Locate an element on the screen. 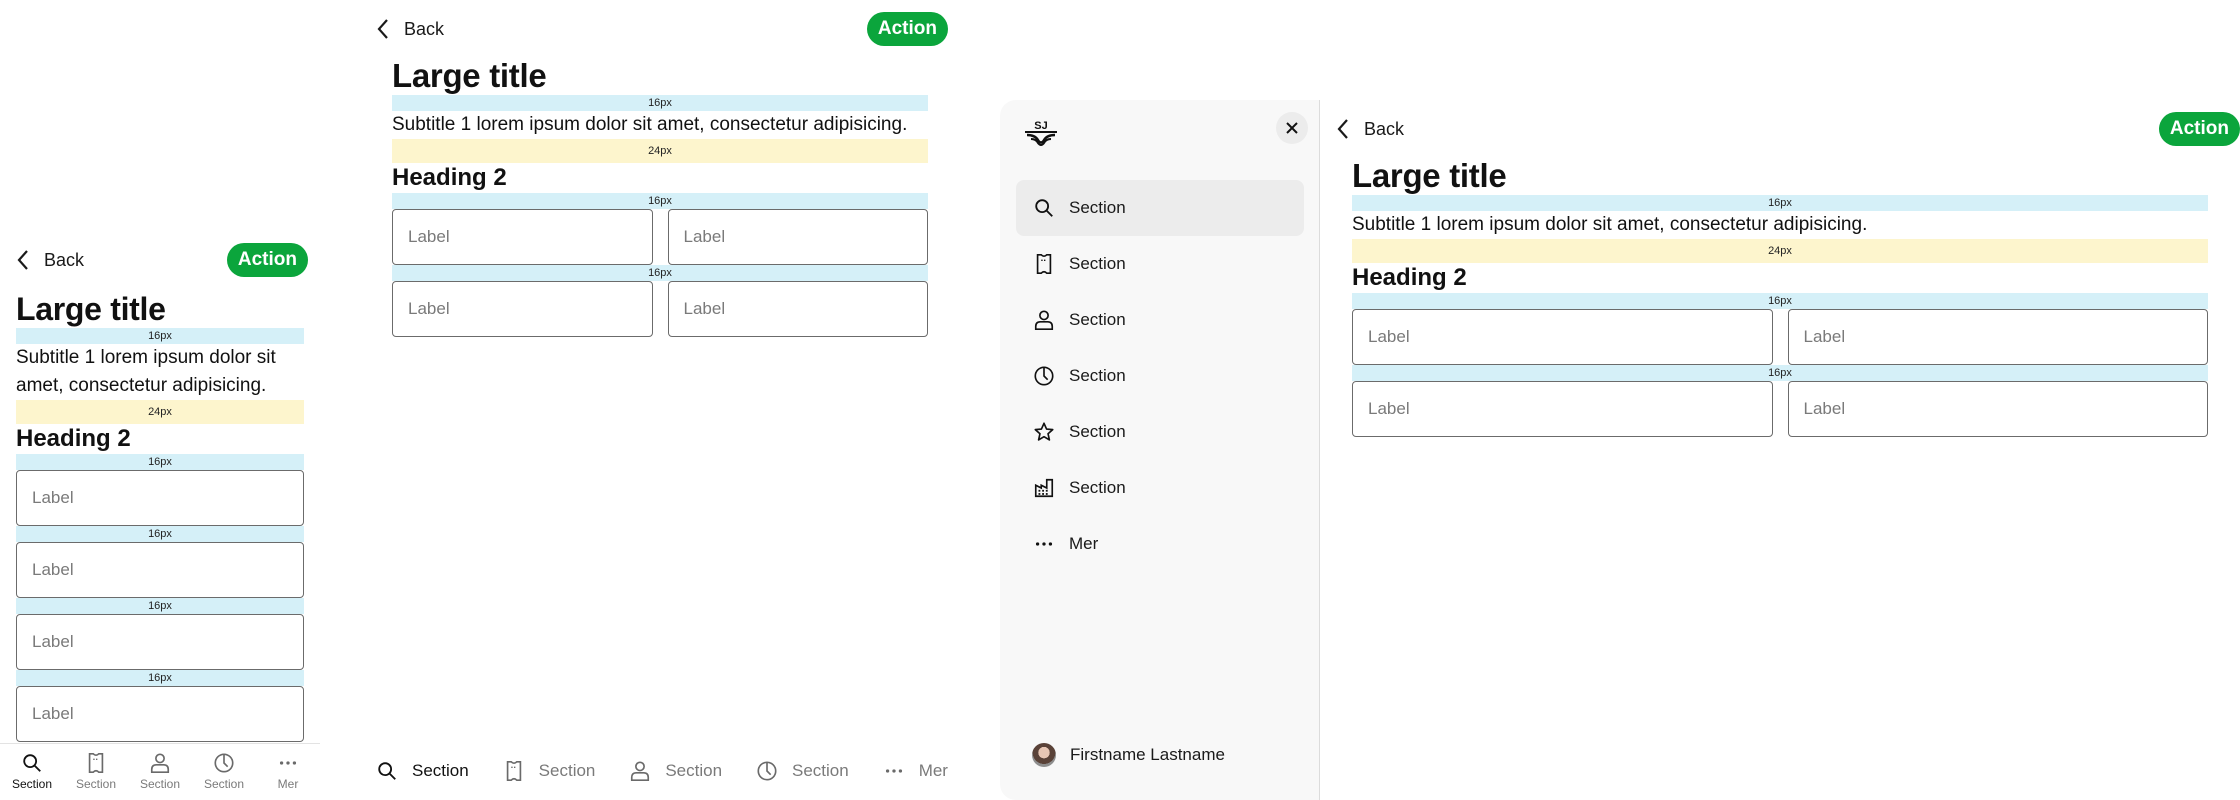  logo-text: SJ is located at coordinates (1040, 126).